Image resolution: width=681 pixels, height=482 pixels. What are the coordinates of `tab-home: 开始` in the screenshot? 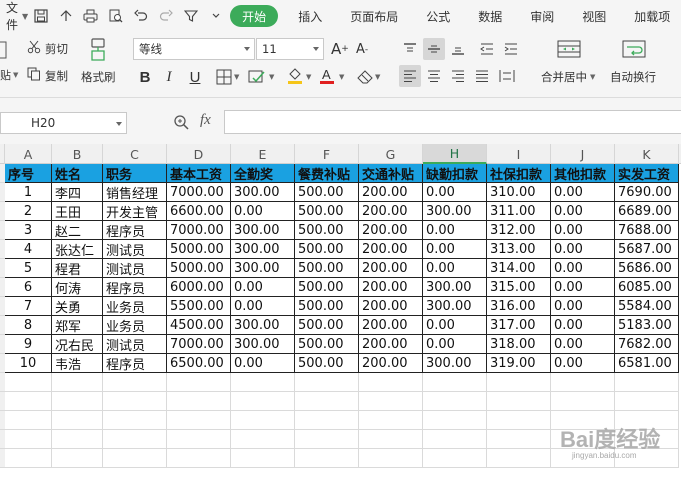 It's located at (254, 16).